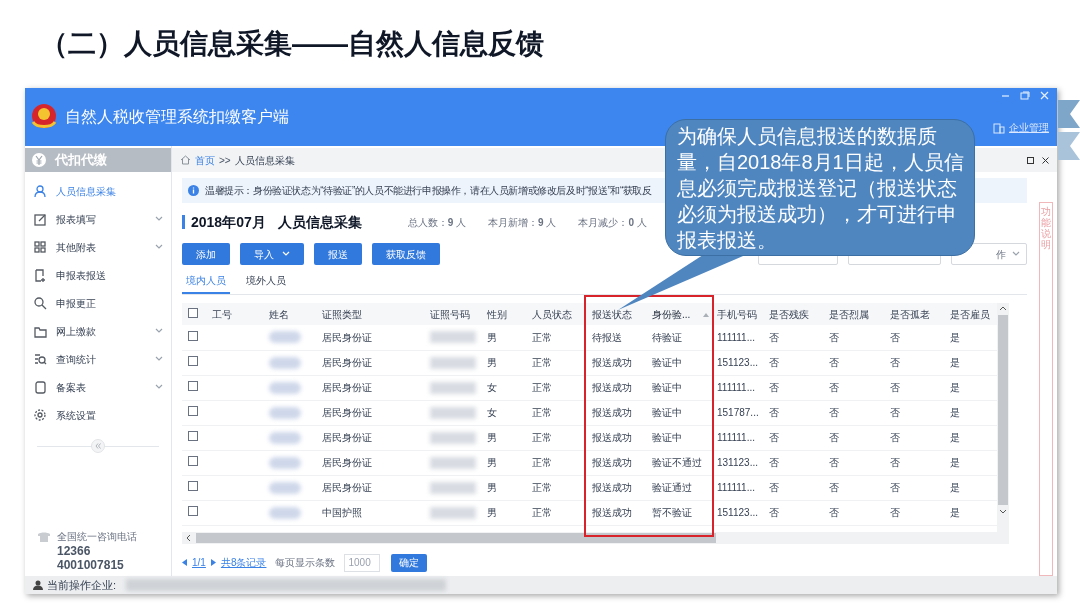  What do you see at coordinates (1003, 309) in the screenshot?
I see `scroll-up-icon` at bounding box center [1003, 309].